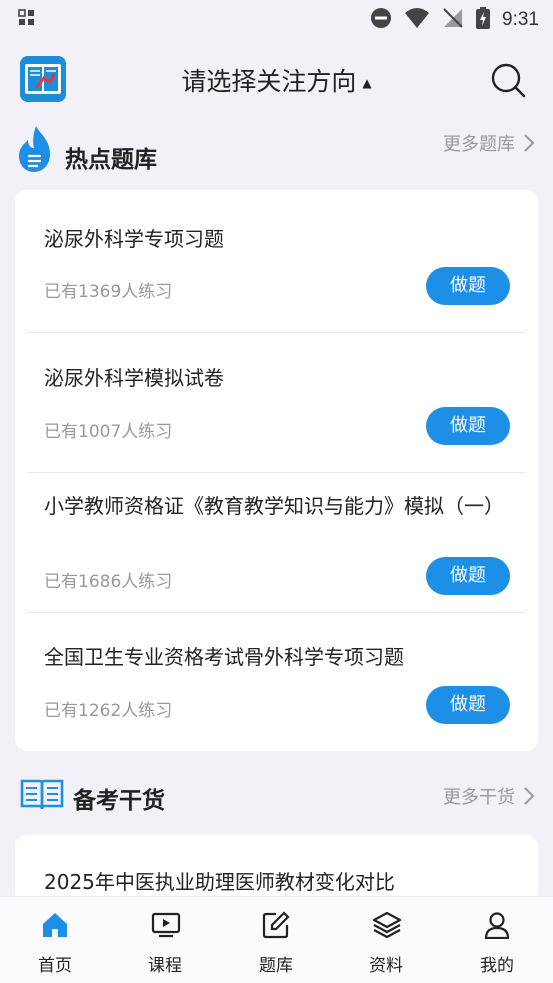 This screenshot has width=553, height=983. What do you see at coordinates (520, 19) in the screenshot?
I see `clock: 9:31` at bounding box center [520, 19].